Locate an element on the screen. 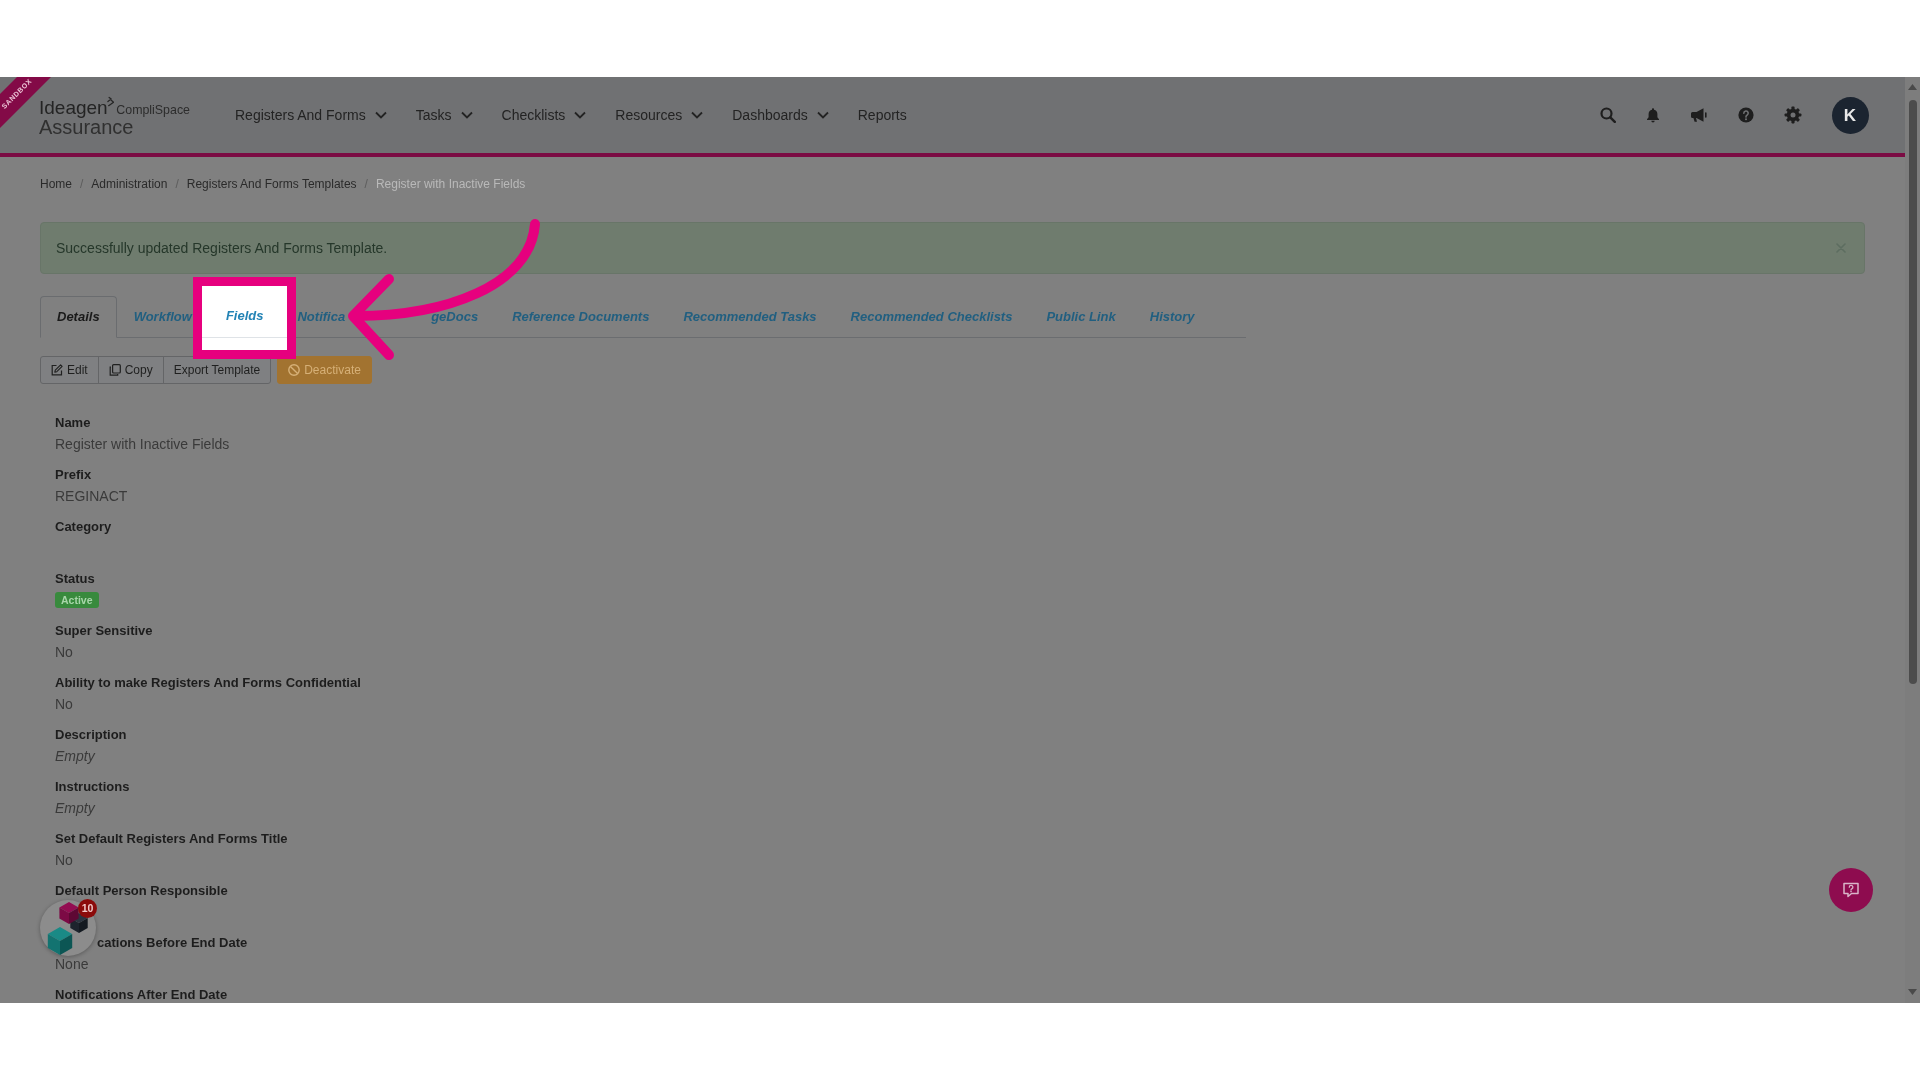 The height and width of the screenshot is (1080, 1920). tab: Reference Documents is located at coordinates (581, 317).